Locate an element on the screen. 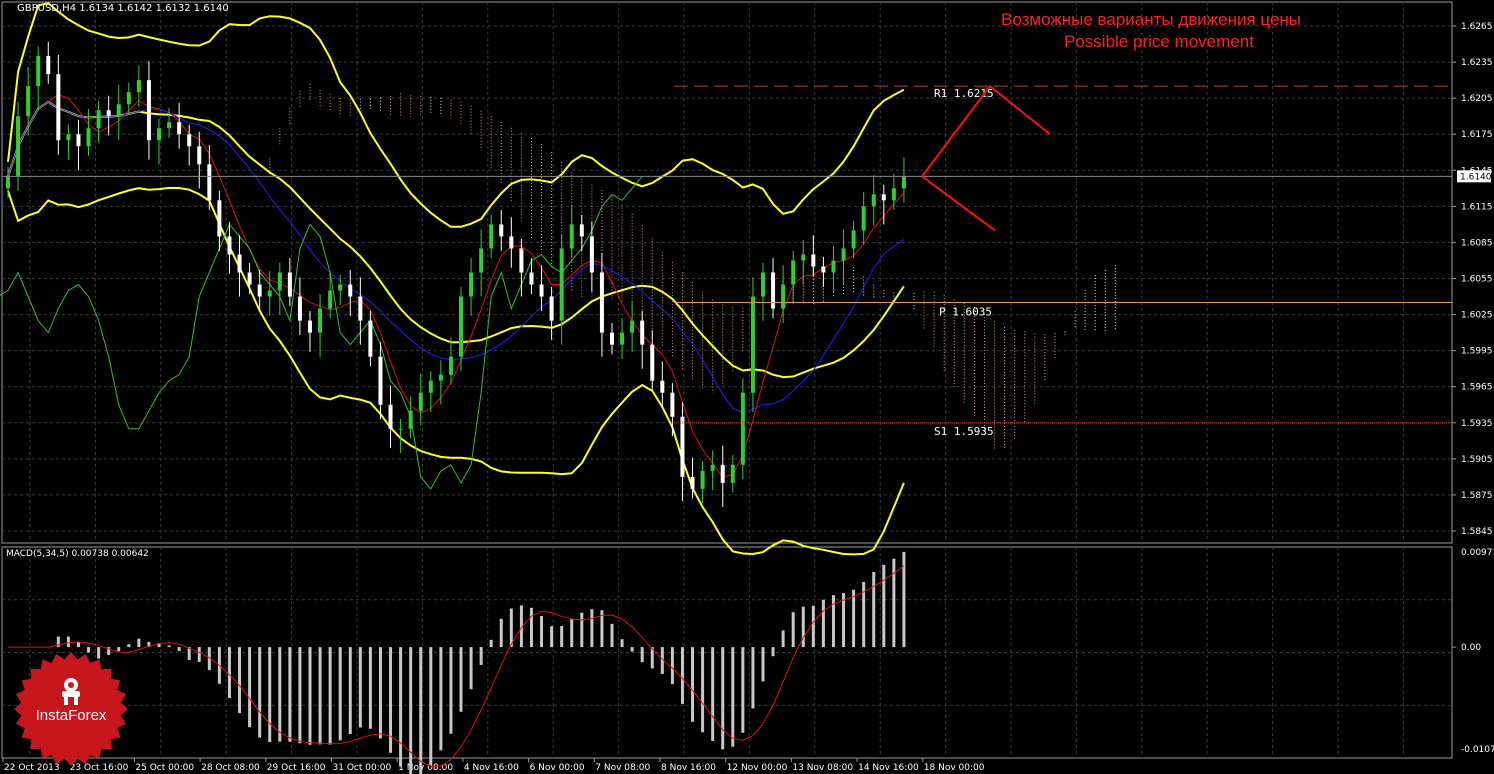  forecast-down-arrow is located at coordinates (958, 203).